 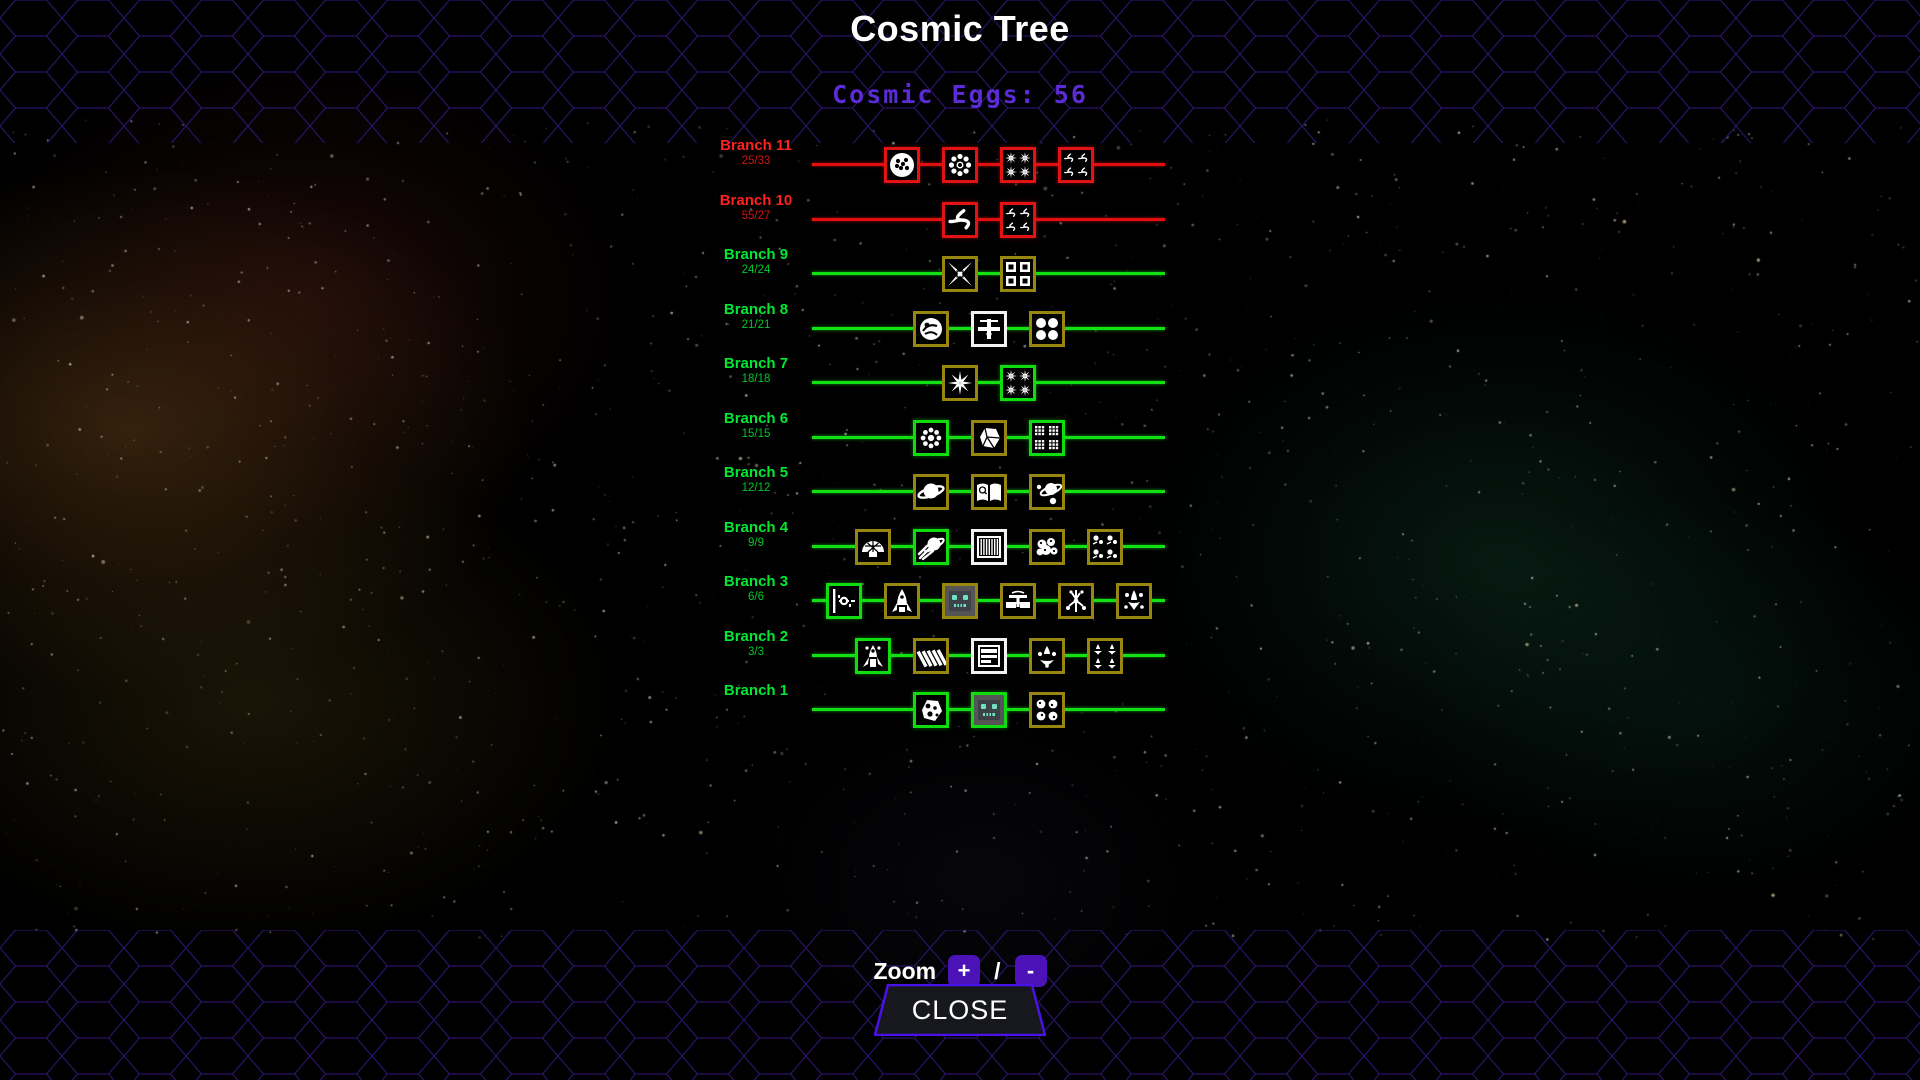 I want to click on branch-label: Branch 10 55/27, so click(x=756, y=208).